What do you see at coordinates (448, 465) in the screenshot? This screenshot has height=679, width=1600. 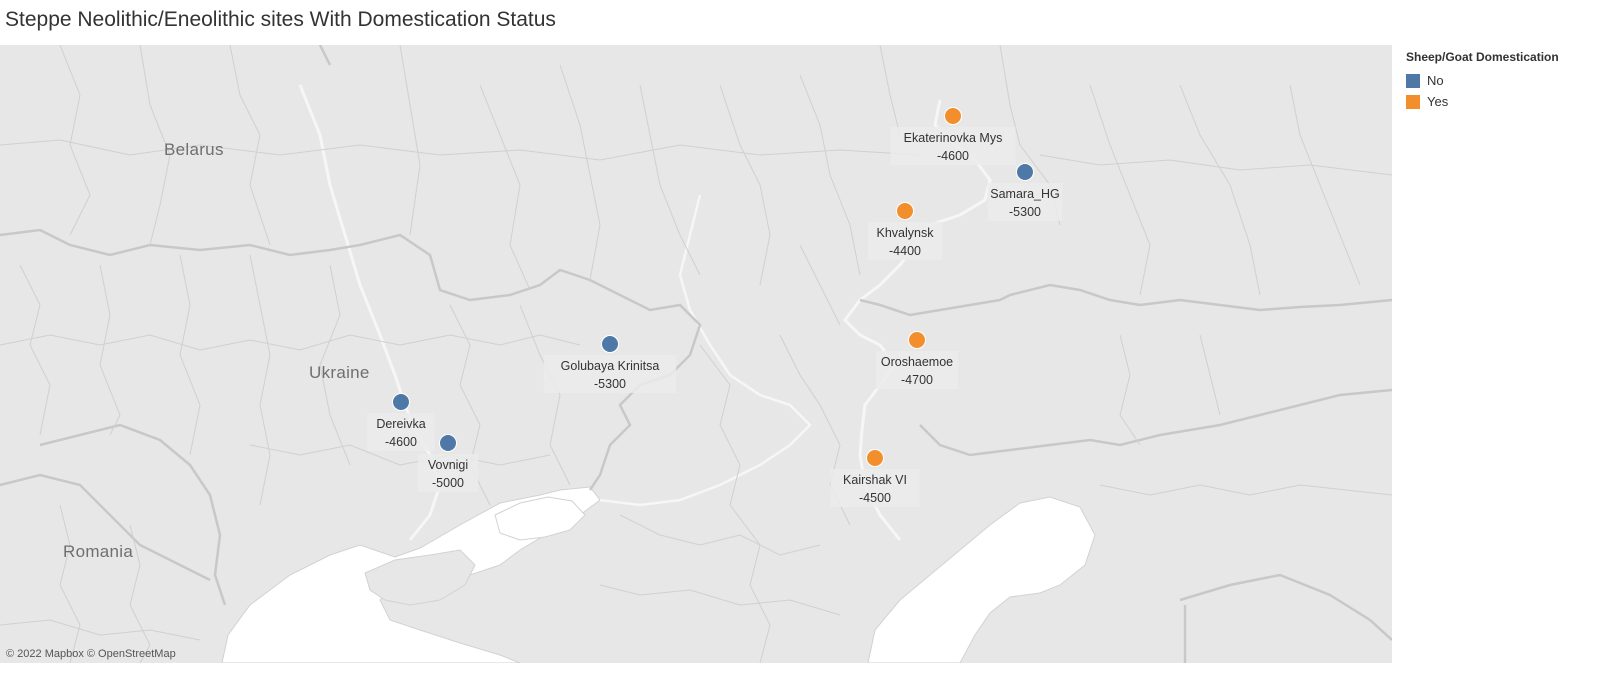 I see `site-name-label: Vovnigi` at bounding box center [448, 465].